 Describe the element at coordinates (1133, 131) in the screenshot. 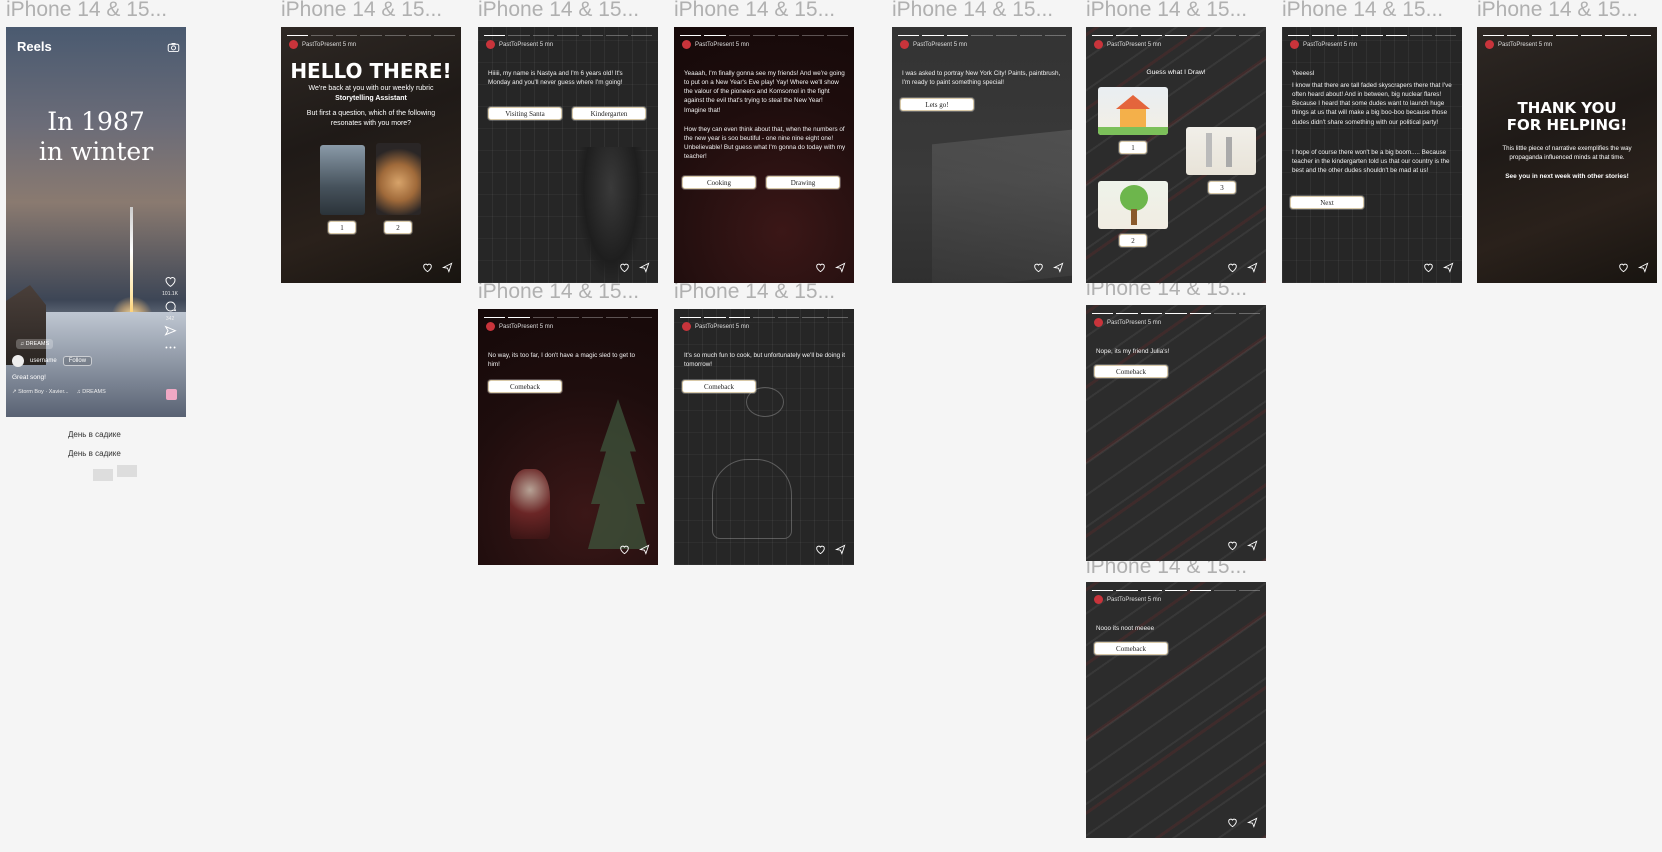

I see `house-grass` at that location.